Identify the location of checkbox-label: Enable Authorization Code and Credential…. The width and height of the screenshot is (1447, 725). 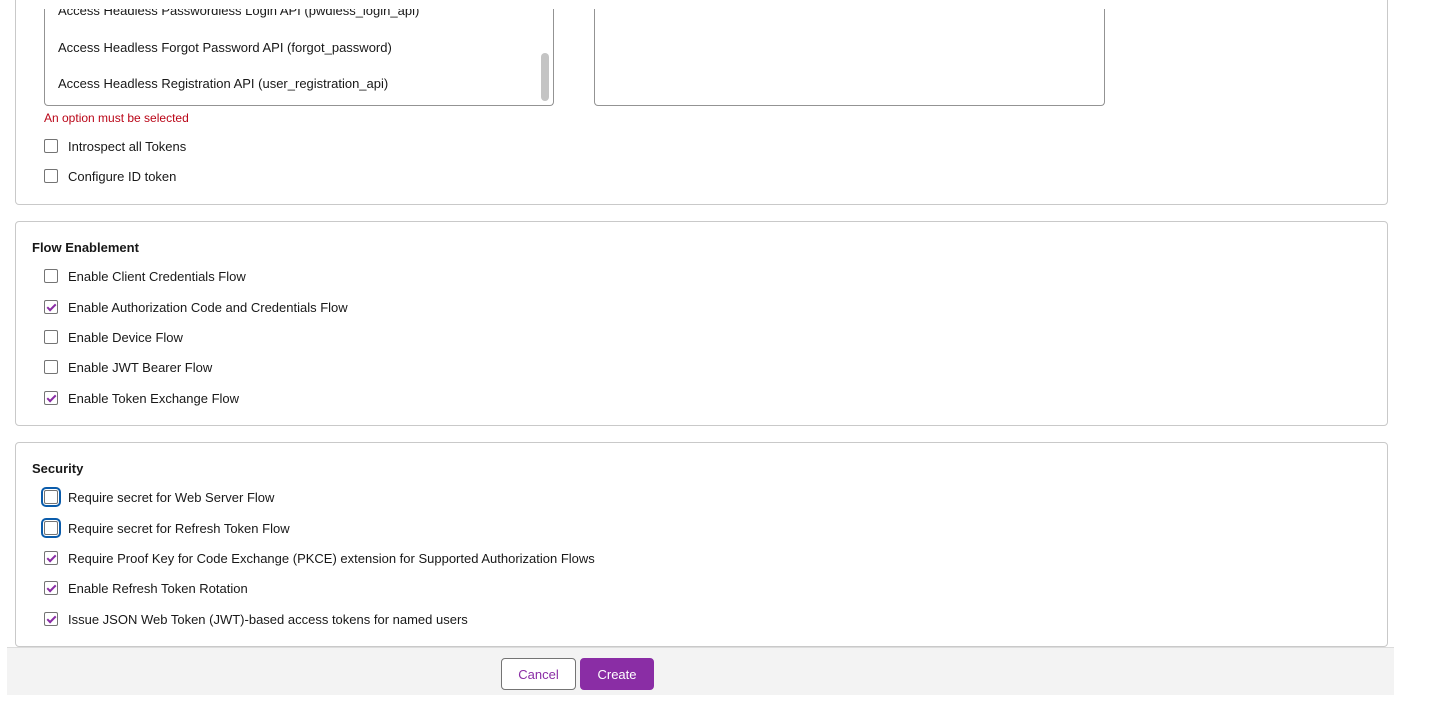
(208, 307).